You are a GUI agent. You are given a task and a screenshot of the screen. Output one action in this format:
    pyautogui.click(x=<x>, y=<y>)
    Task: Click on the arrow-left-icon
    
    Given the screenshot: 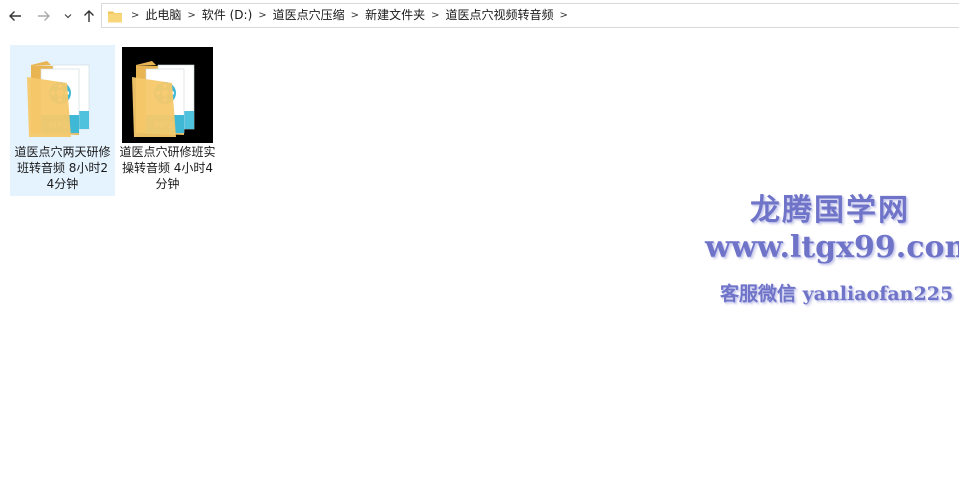 What is the action you would take?
    pyautogui.click(x=15, y=16)
    